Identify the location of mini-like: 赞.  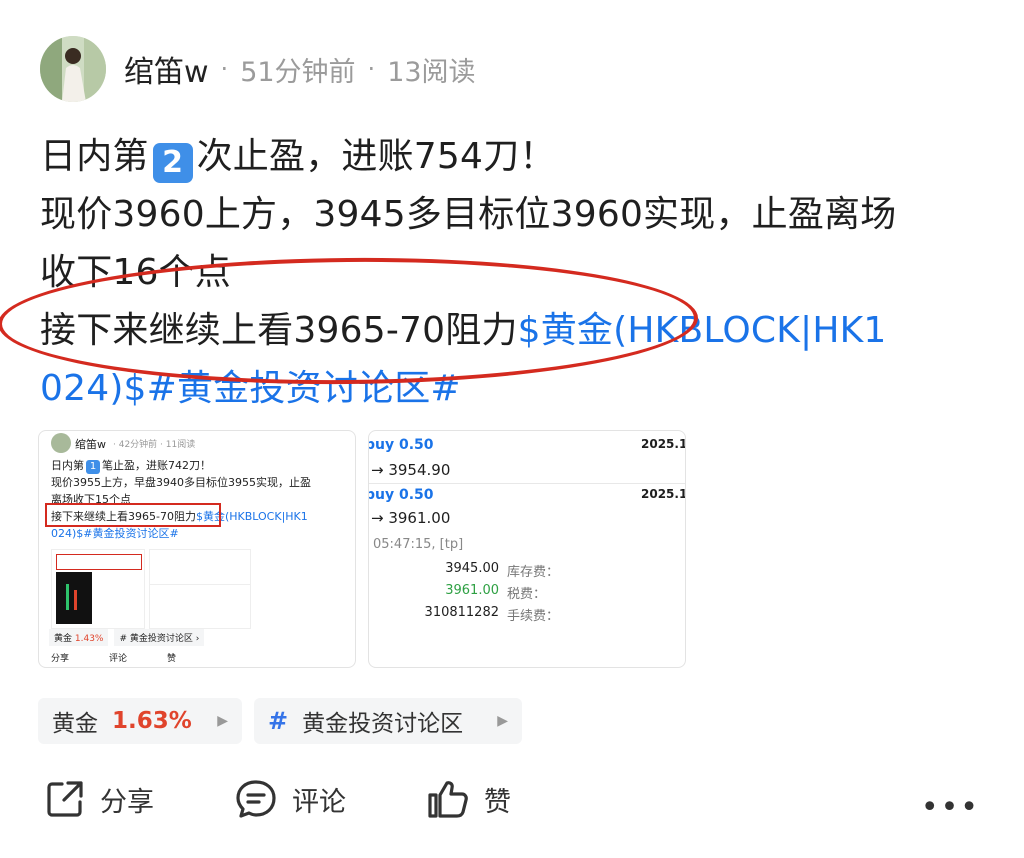
(172, 659).